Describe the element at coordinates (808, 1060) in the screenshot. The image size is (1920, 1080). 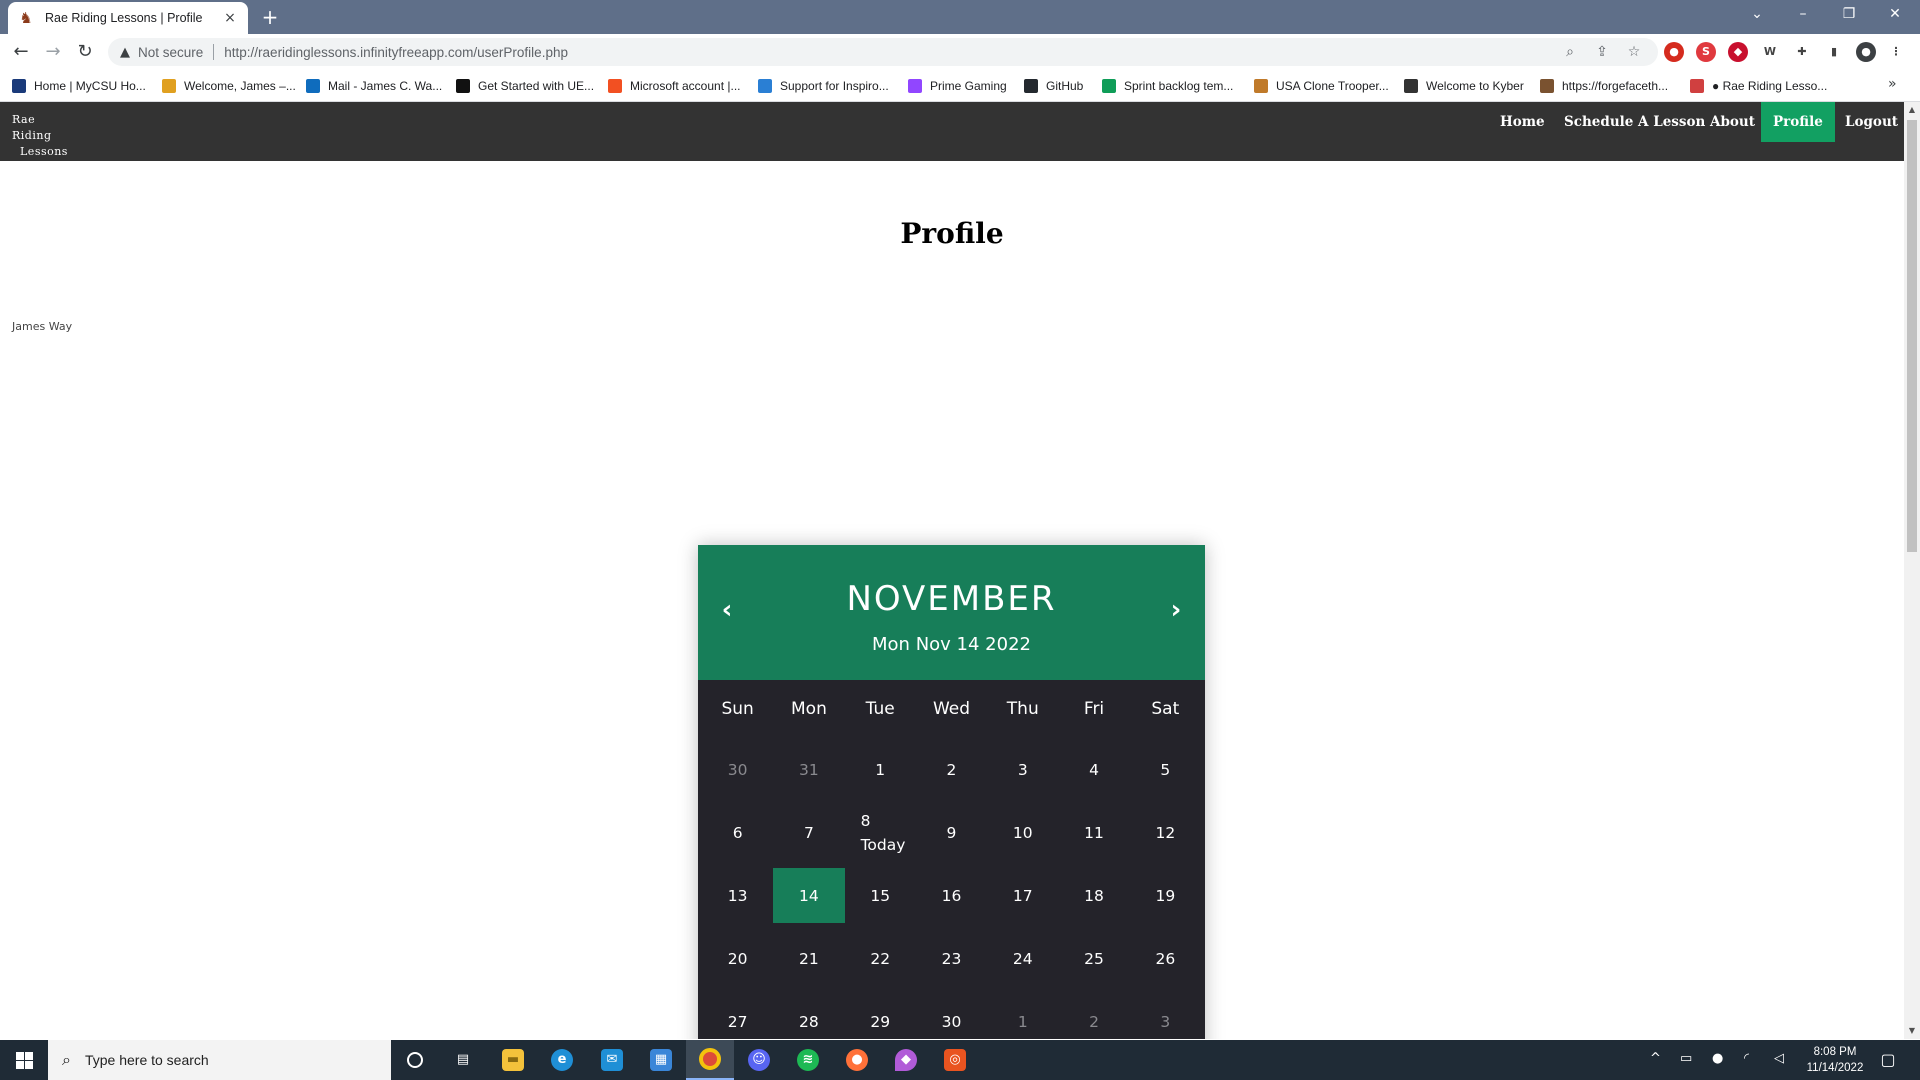
I see `spotify-icon: ≋` at that location.